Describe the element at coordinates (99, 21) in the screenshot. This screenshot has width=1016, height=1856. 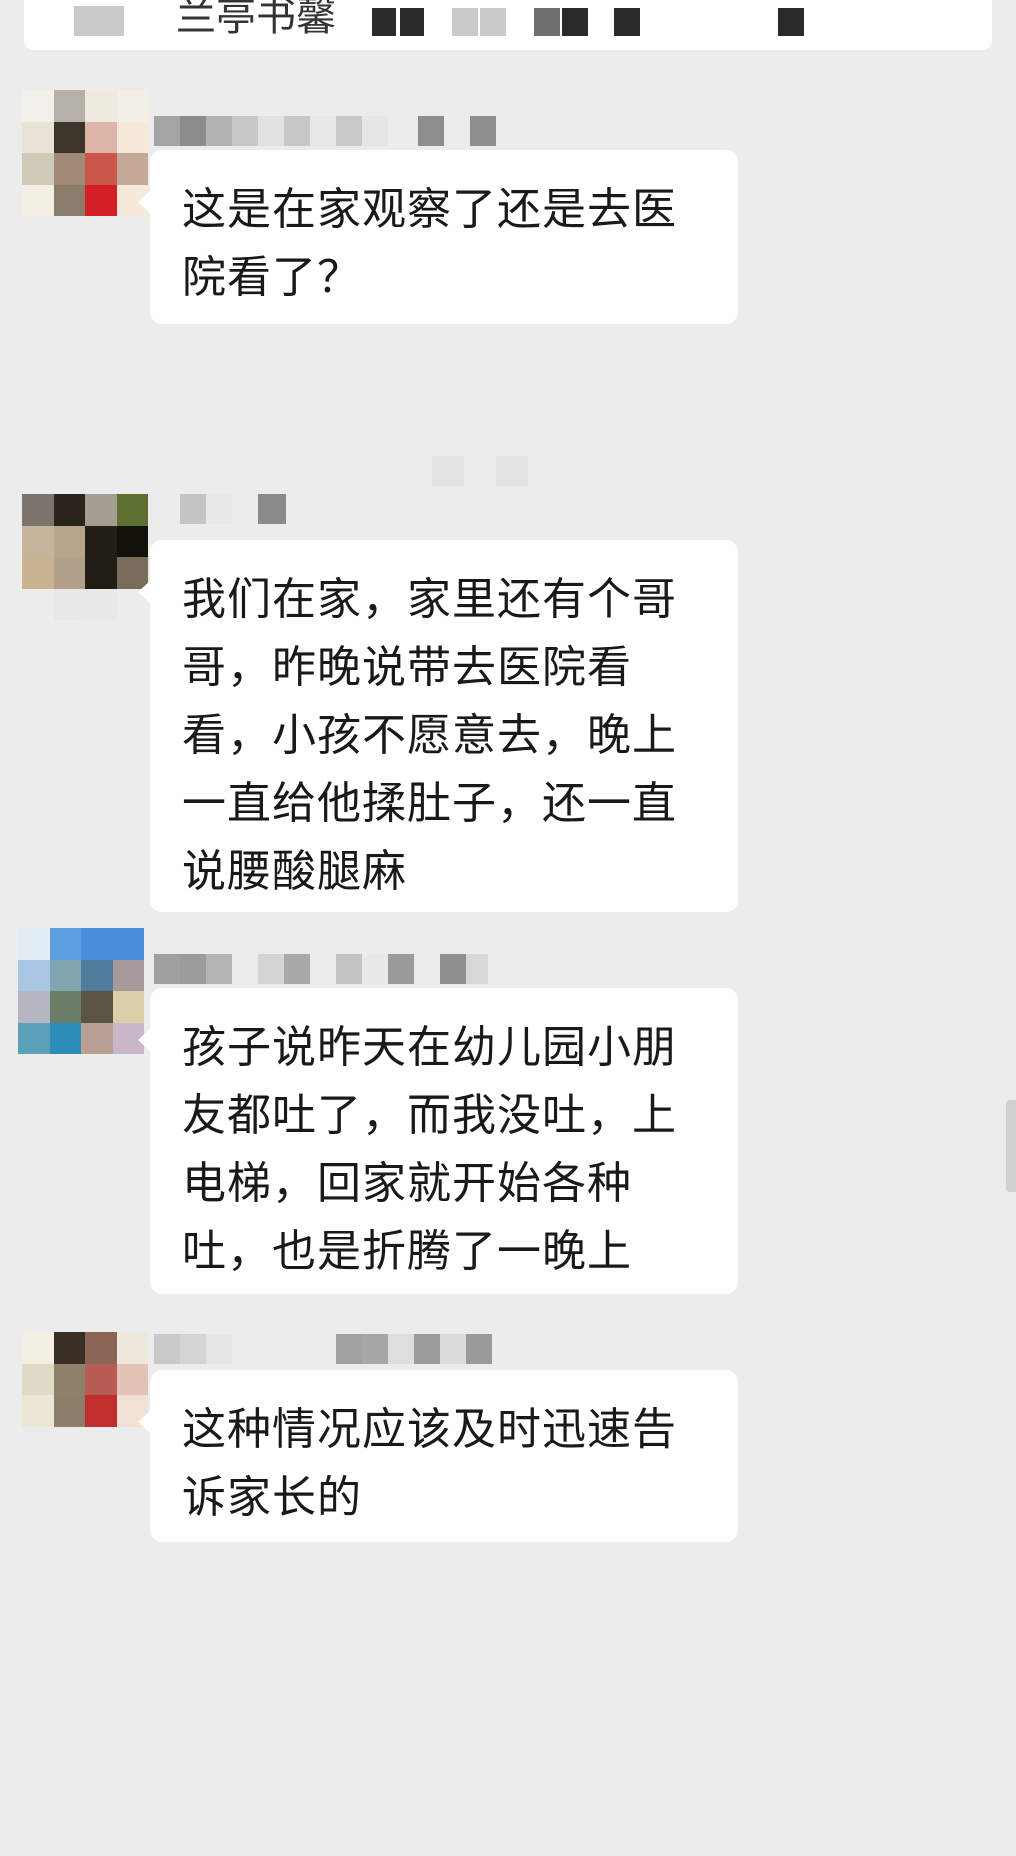
I see `blurred-sender-name` at that location.